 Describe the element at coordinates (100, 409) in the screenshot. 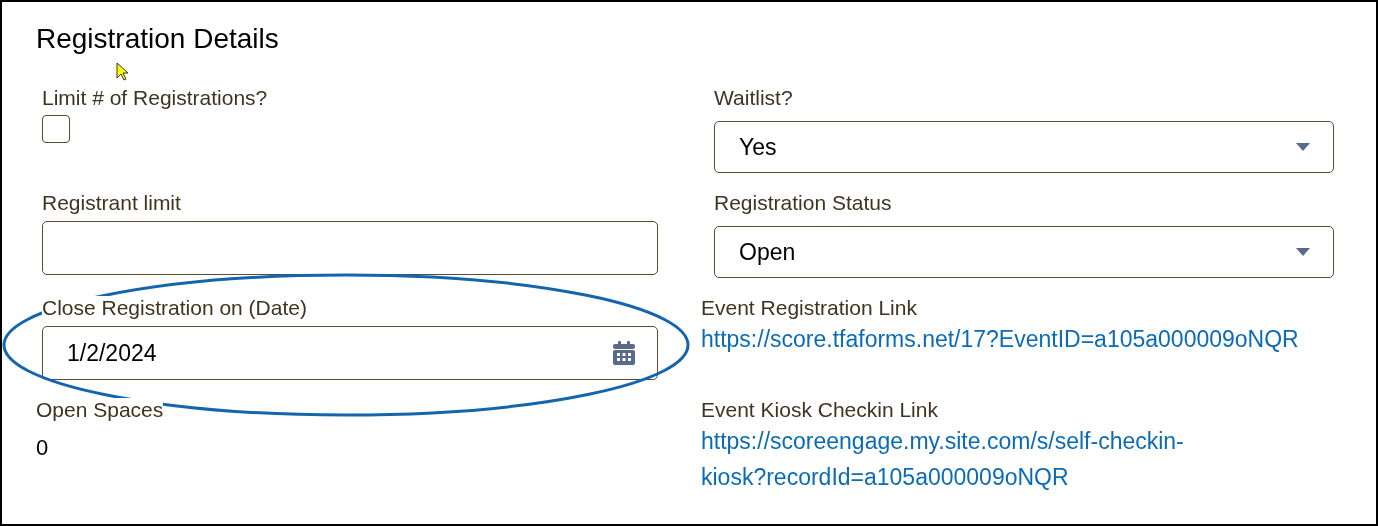

I see `field-label: Open Spaces` at that location.